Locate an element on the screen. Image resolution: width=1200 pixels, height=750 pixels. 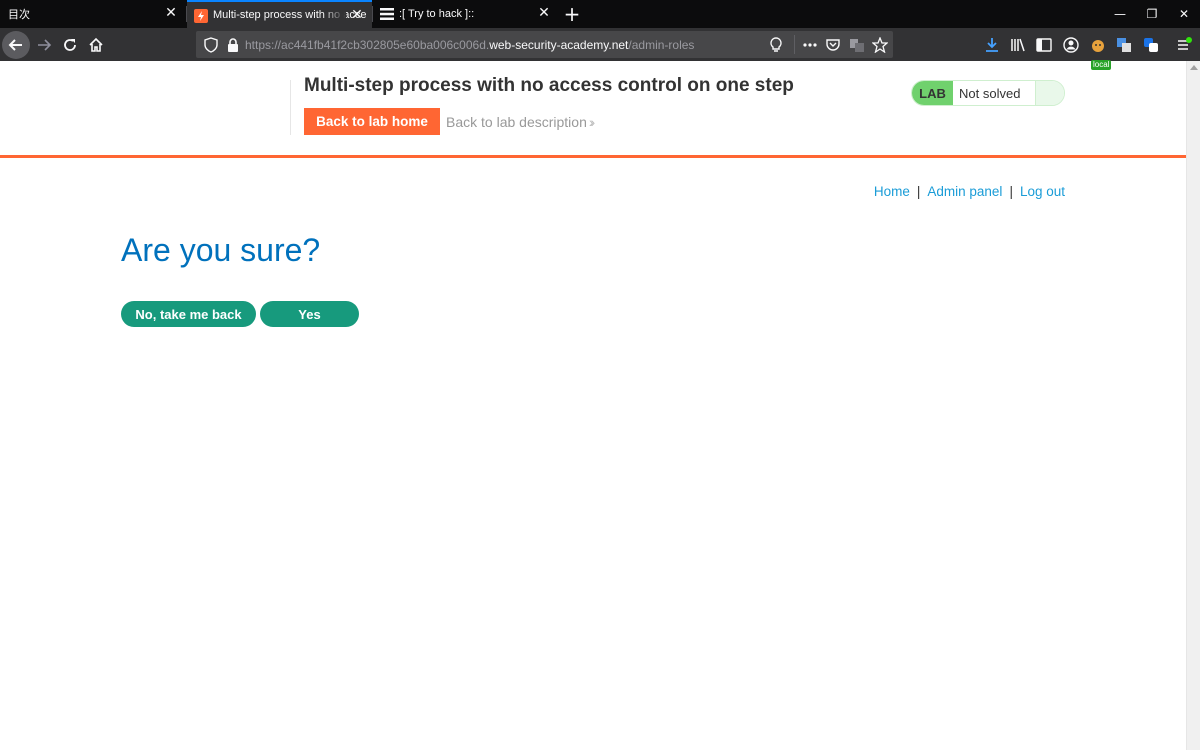
page-title: Are you sure? is located at coordinates (221, 250).